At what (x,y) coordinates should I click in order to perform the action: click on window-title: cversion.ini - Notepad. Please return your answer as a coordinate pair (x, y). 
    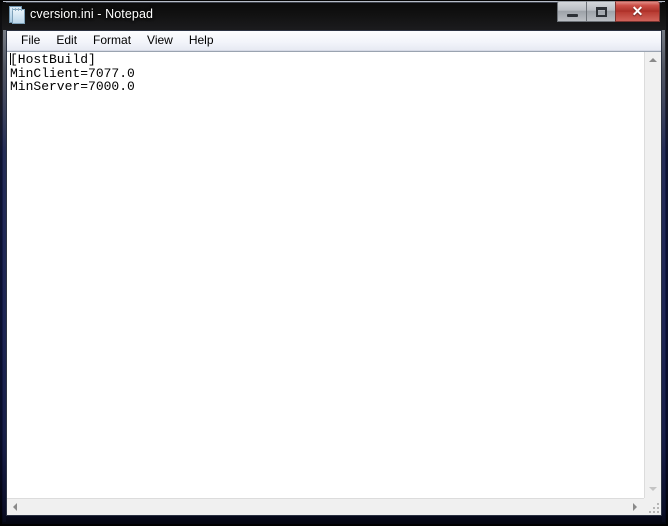
    Looking at the image, I should click on (92, 14).